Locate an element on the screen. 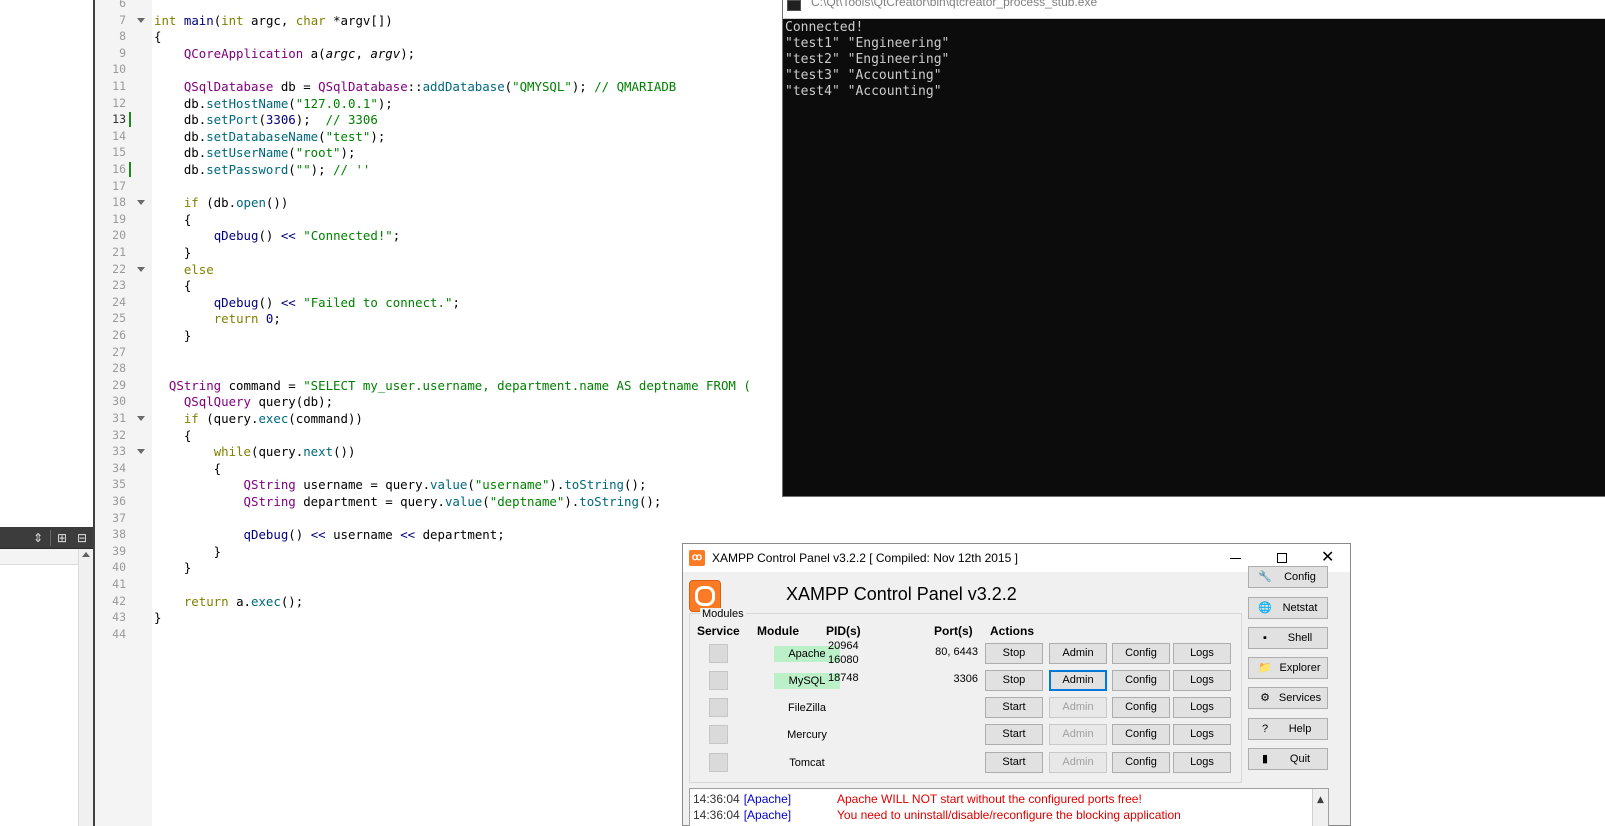  code-line: if (db.open()) is located at coordinates (469, 202).